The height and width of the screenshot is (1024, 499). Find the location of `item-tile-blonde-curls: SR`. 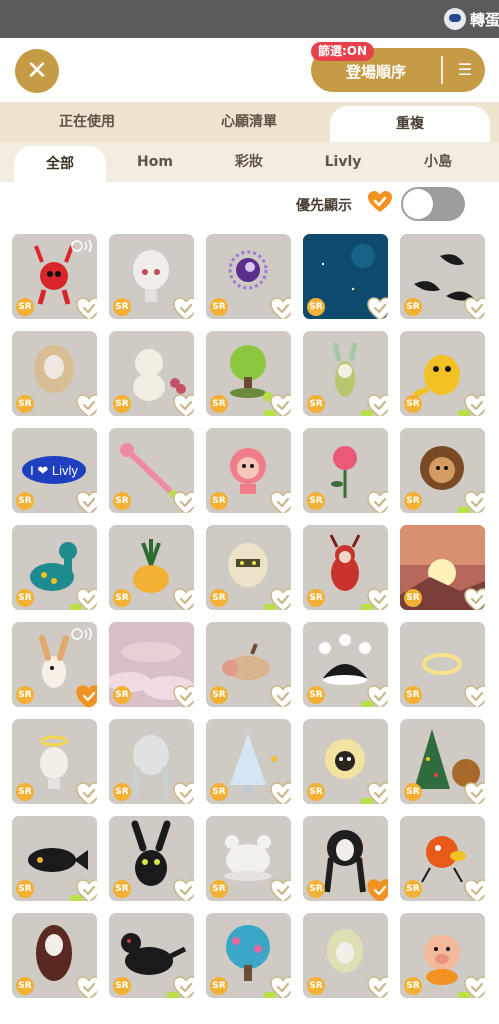

item-tile-blonde-curls: SR is located at coordinates (54, 373).